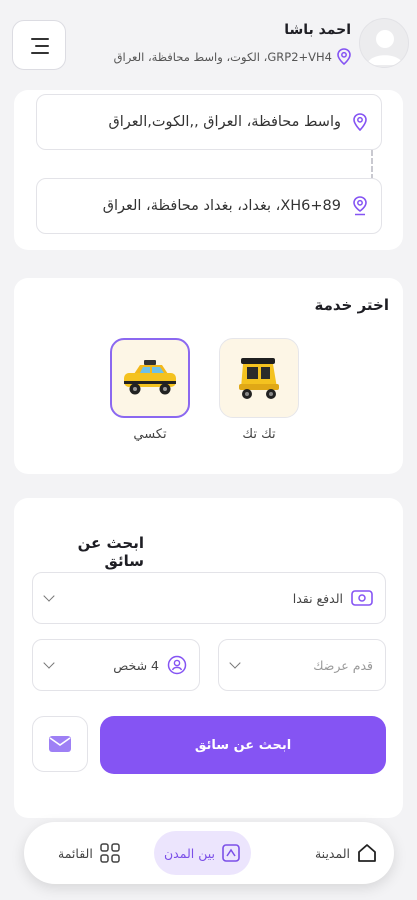 Image resolution: width=417 pixels, height=900 pixels. Describe the element at coordinates (344, 56) in the screenshot. I see `location-pin-icon` at that location.